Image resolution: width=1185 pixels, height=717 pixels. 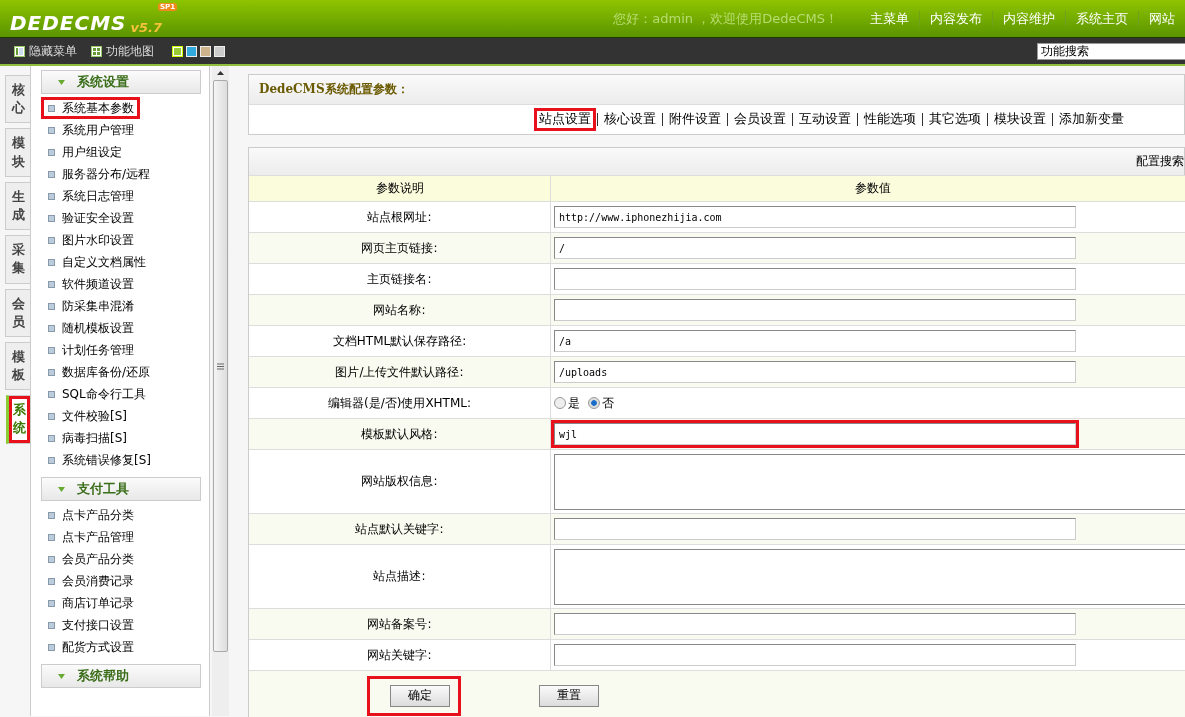 What do you see at coordinates (106, 372) in the screenshot?
I see `menu-item: 数据库备份/还原` at bounding box center [106, 372].